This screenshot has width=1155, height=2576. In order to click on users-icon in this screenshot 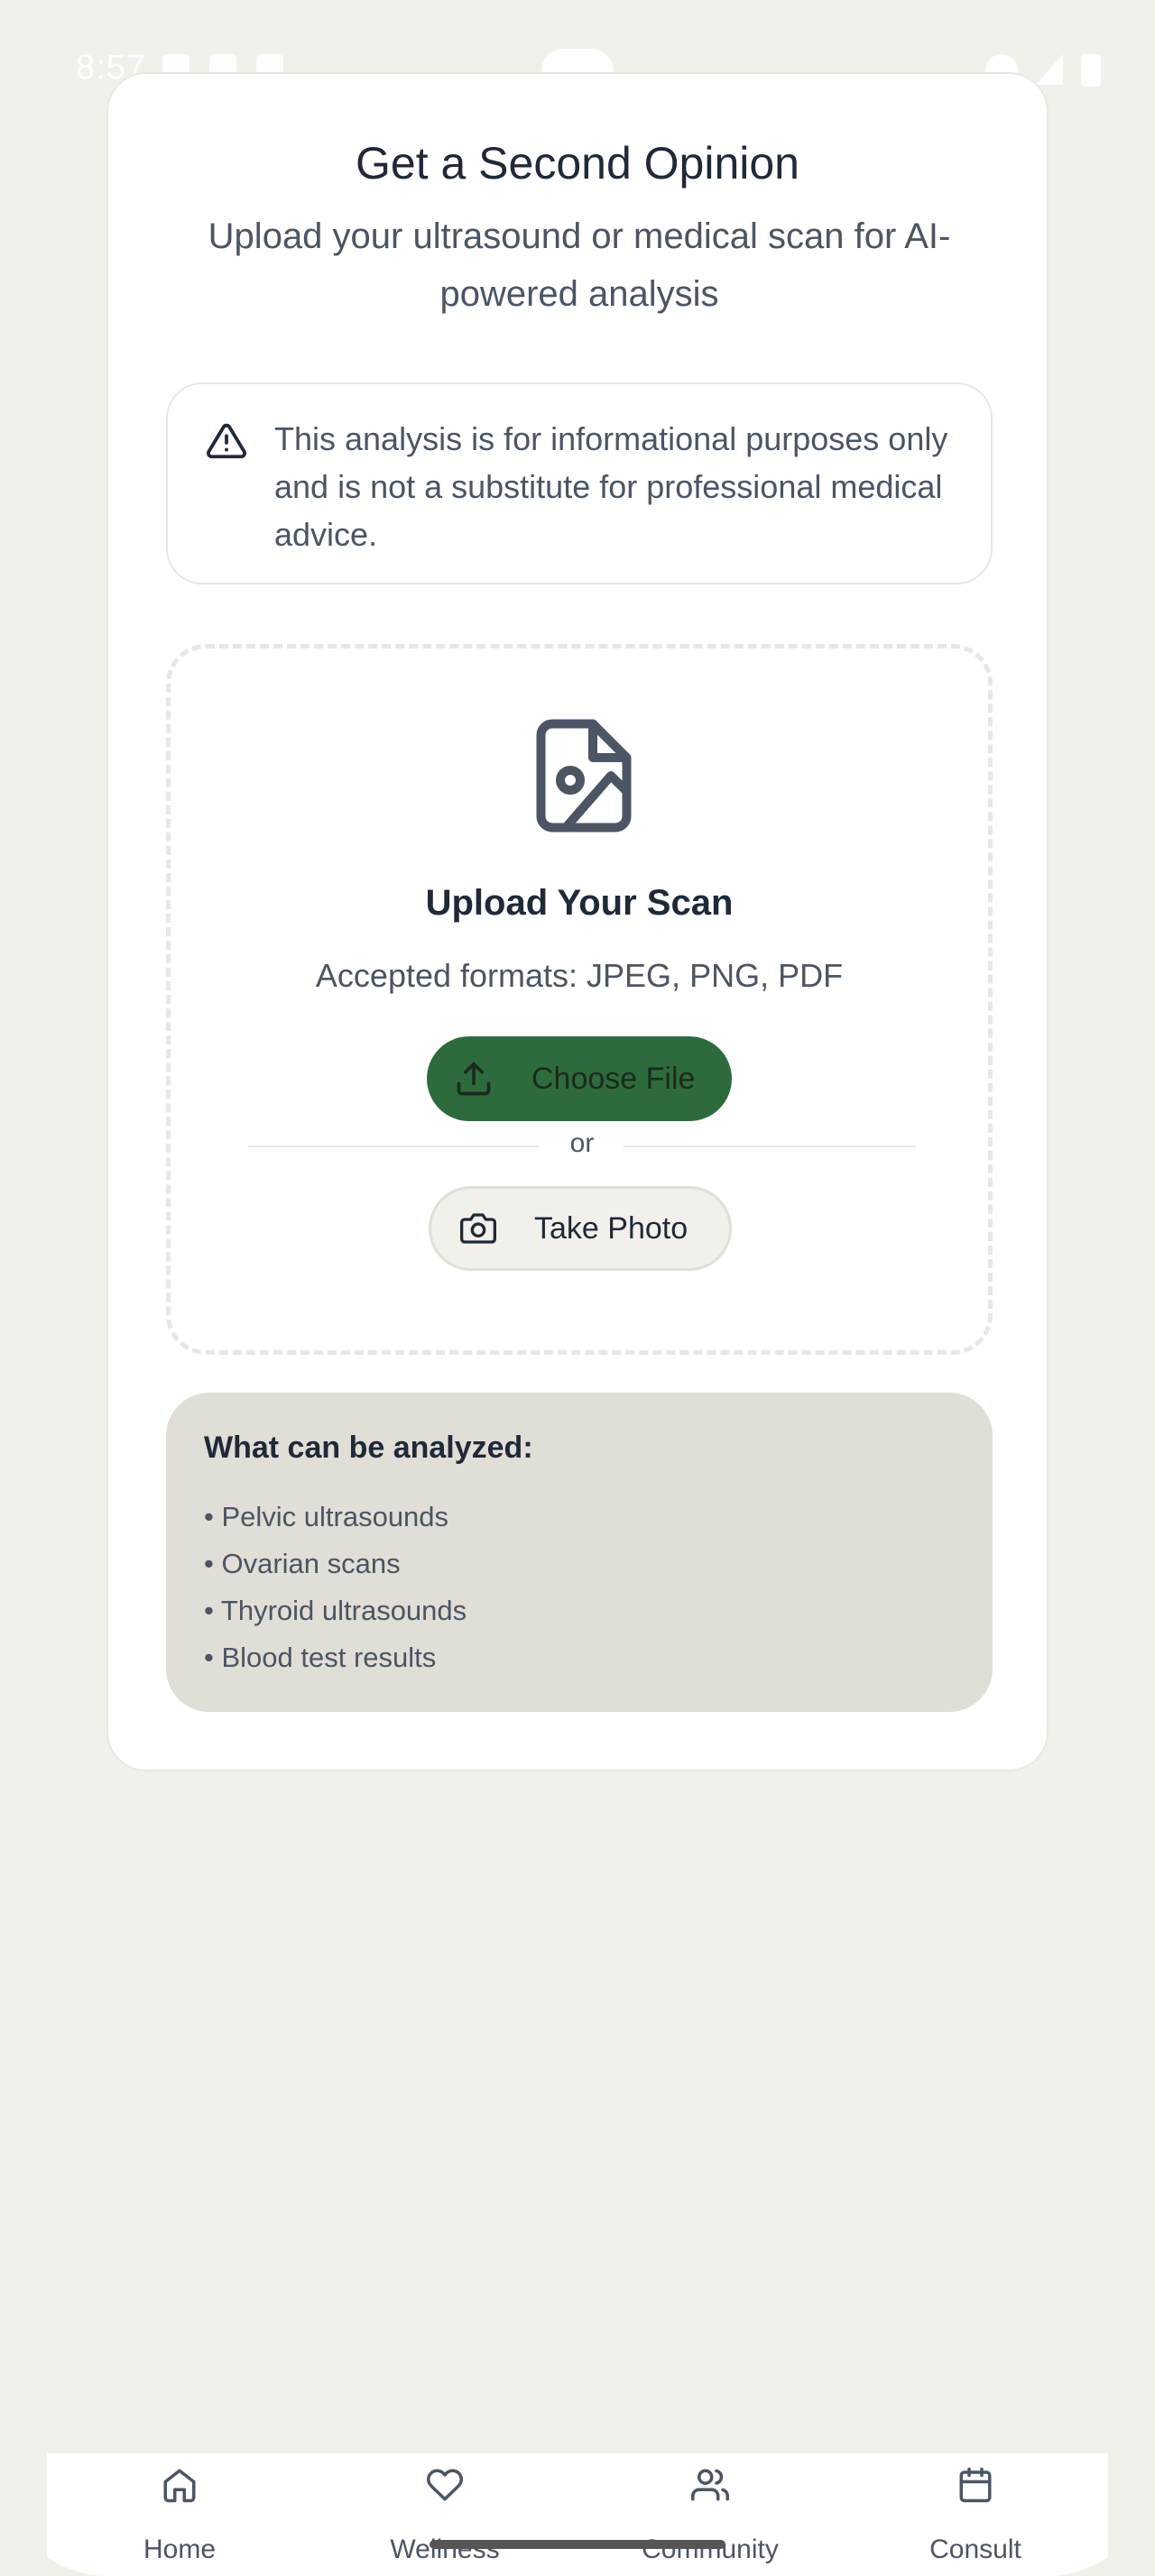, I will do `click(710, 2485)`.